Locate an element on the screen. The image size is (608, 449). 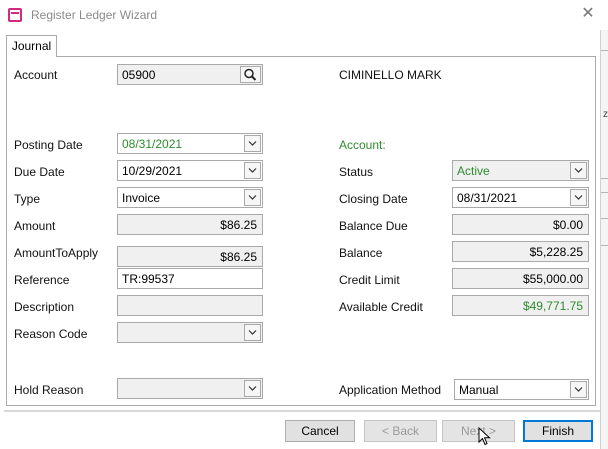
status-value: Active is located at coordinates (473, 171).